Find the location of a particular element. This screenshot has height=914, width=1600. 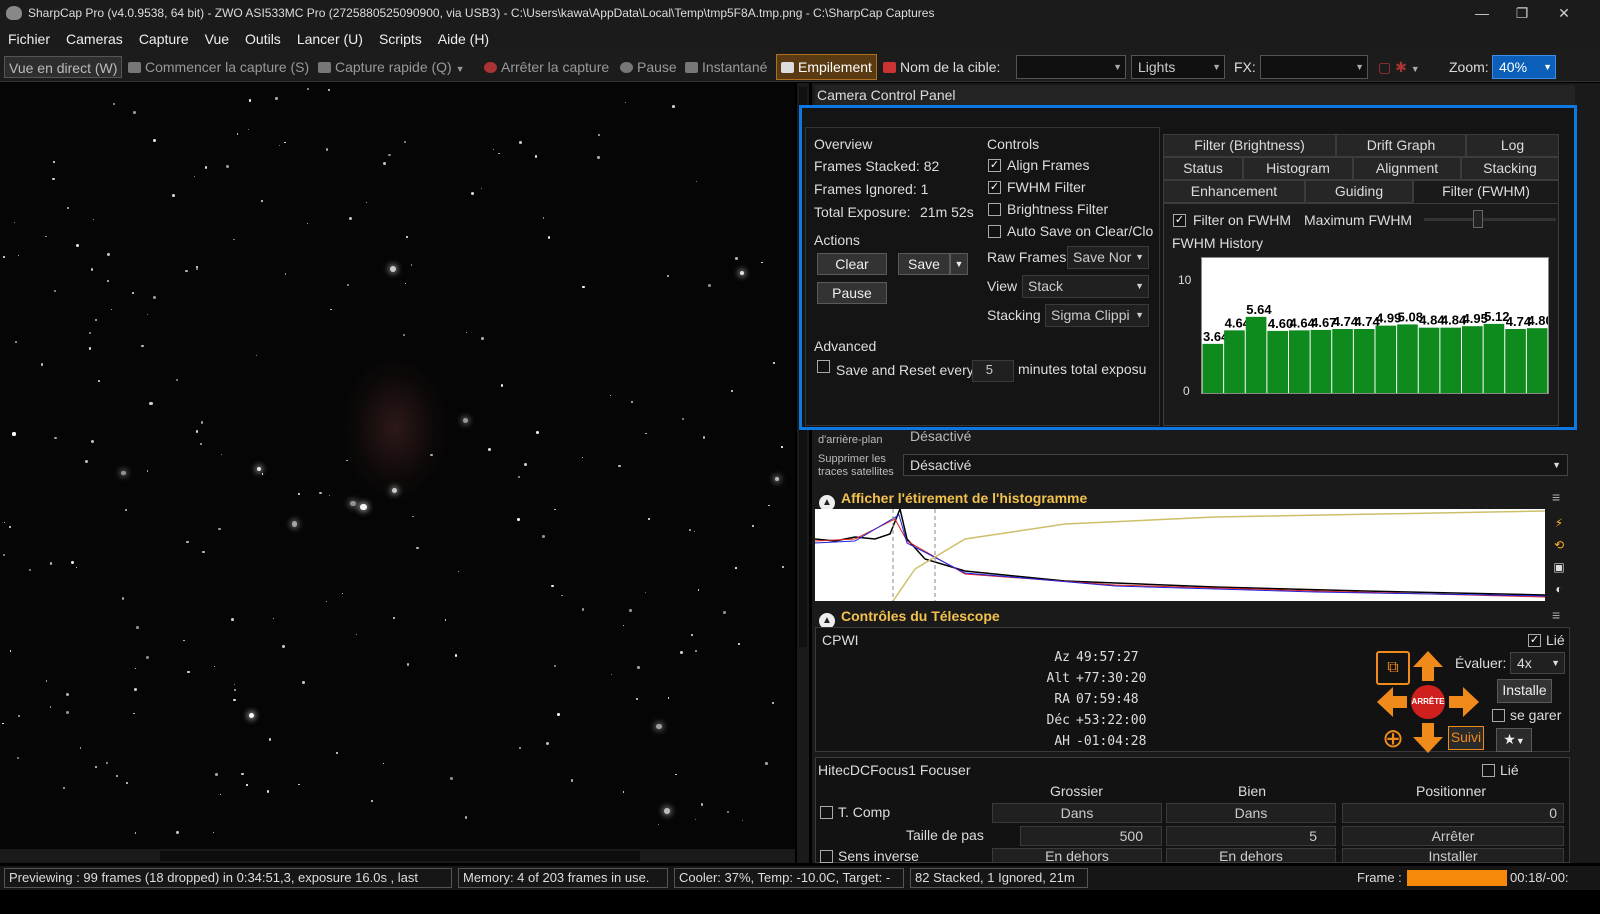

close-icon: ✕ is located at coordinates (1564, 13).